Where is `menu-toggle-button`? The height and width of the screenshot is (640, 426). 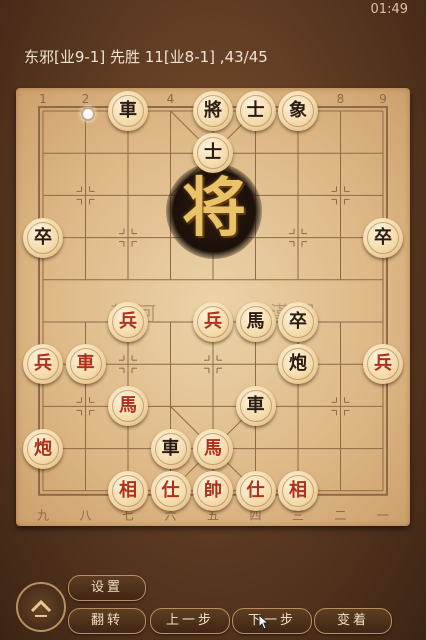
menu-toggle-button is located at coordinates (41, 607).